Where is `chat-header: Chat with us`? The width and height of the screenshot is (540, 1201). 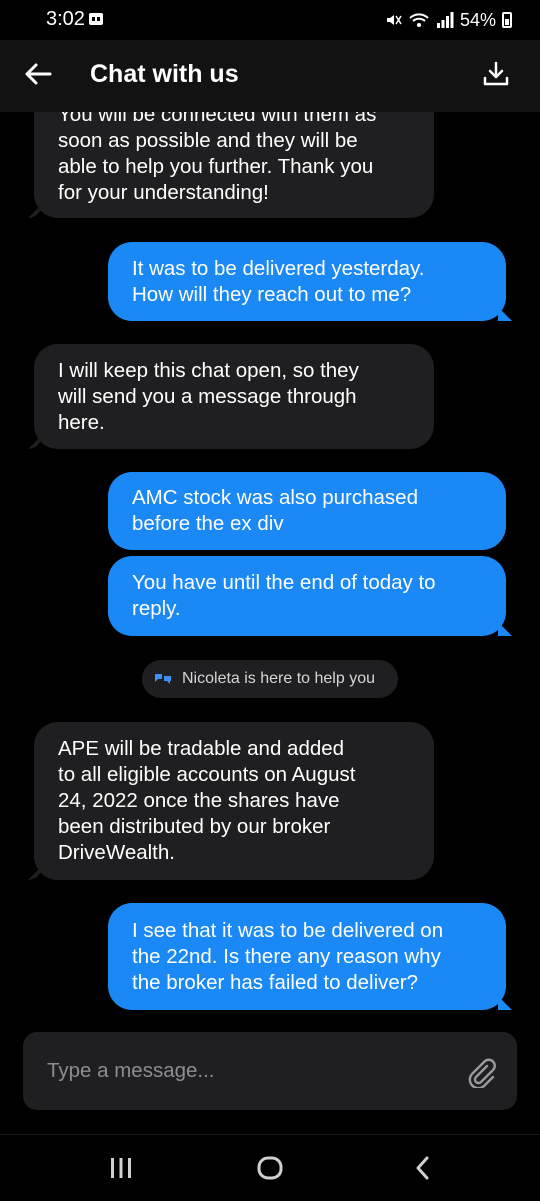 chat-header: Chat with us is located at coordinates (270, 76).